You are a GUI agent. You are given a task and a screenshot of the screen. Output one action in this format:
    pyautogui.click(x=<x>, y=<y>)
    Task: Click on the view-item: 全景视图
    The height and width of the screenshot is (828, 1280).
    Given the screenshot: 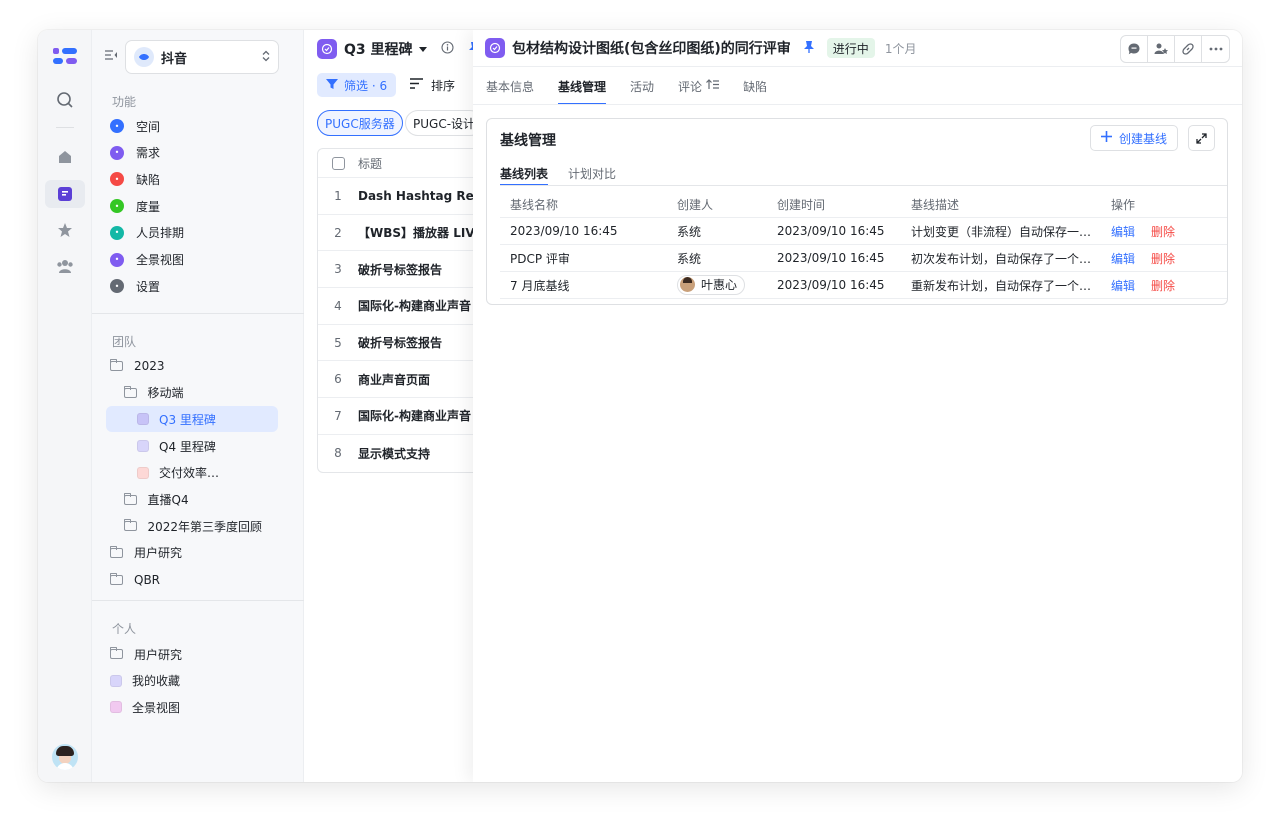 What is the action you would take?
    pyautogui.click(x=192, y=707)
    